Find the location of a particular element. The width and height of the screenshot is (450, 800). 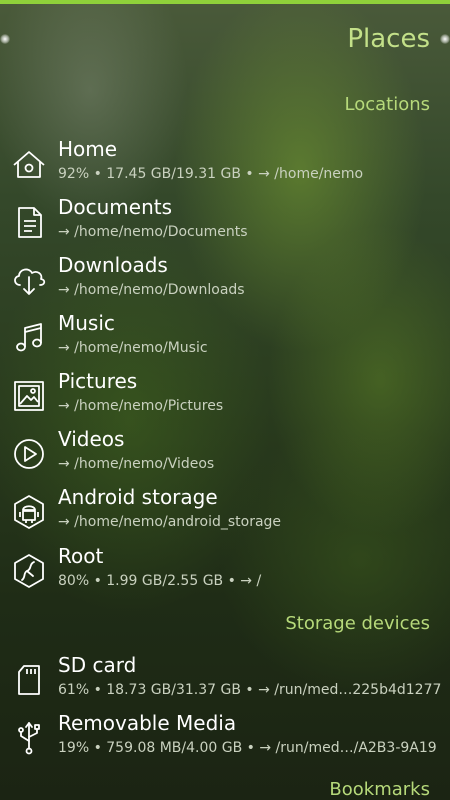

root-icon is located at coordinates (29, 571).